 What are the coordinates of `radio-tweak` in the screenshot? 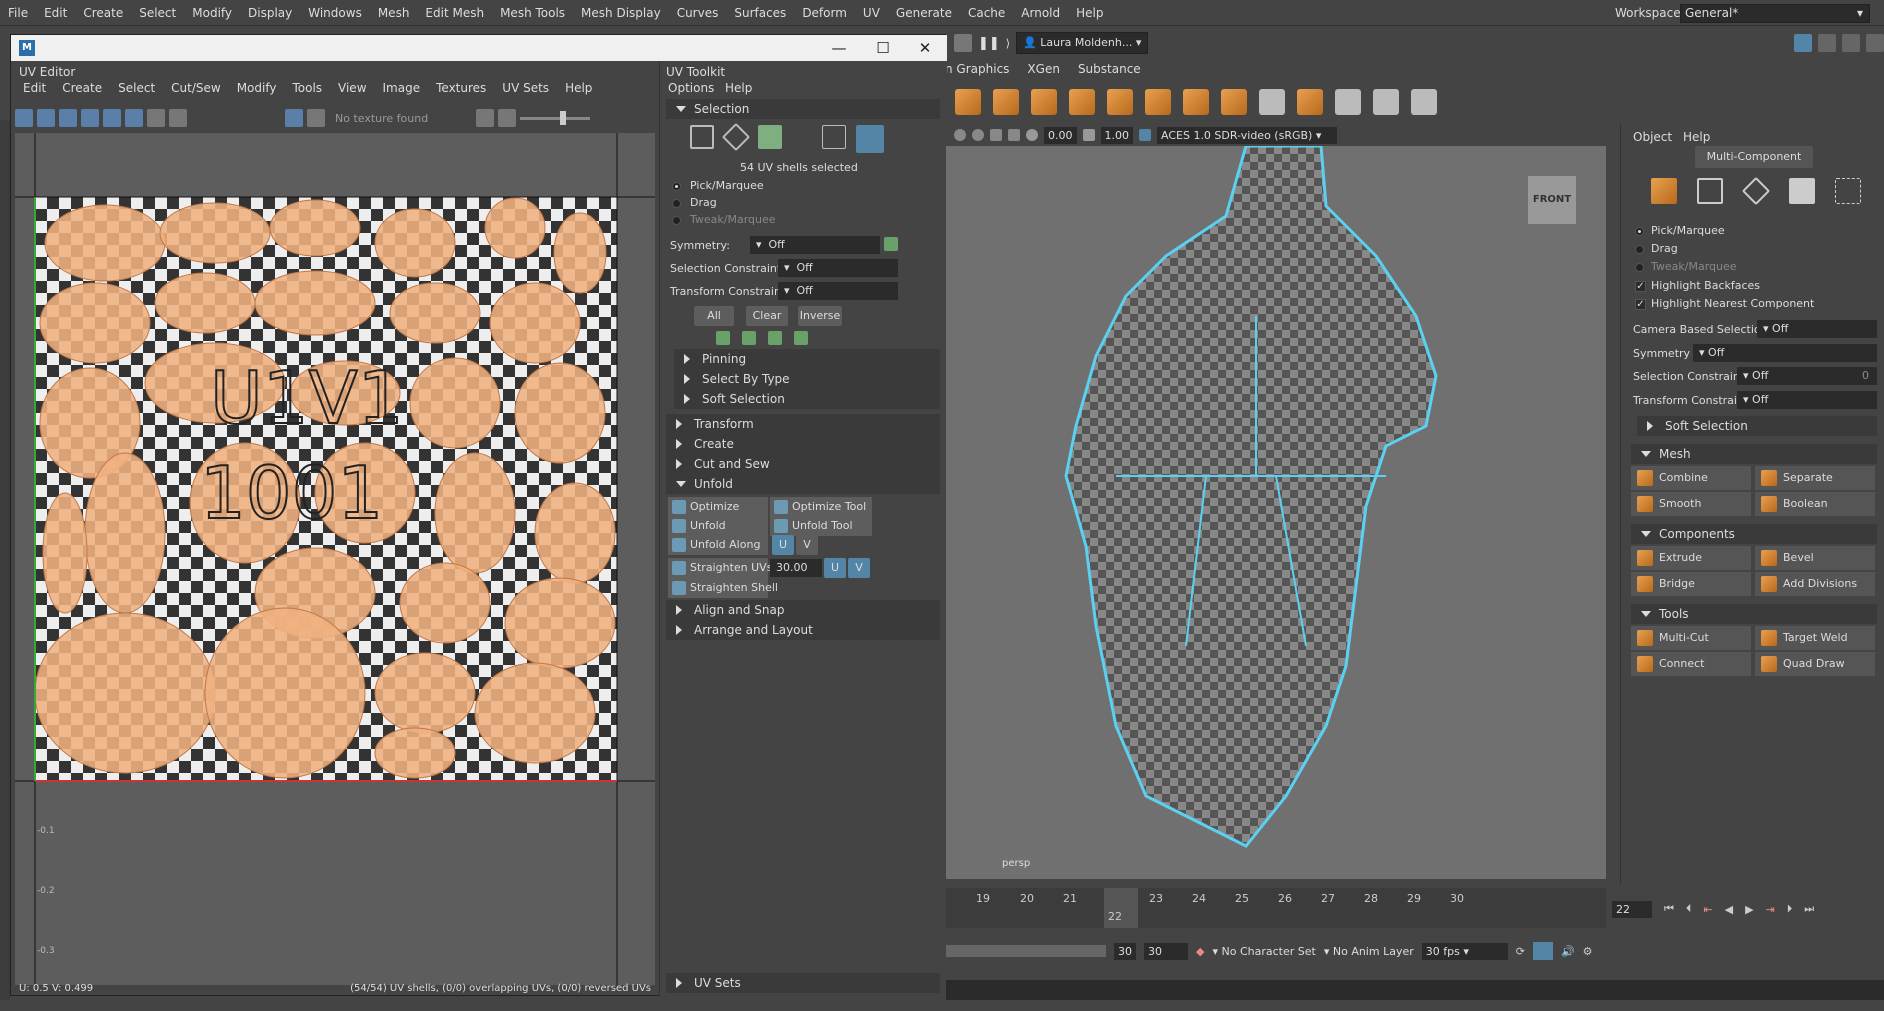 It's located at (1639, 267).